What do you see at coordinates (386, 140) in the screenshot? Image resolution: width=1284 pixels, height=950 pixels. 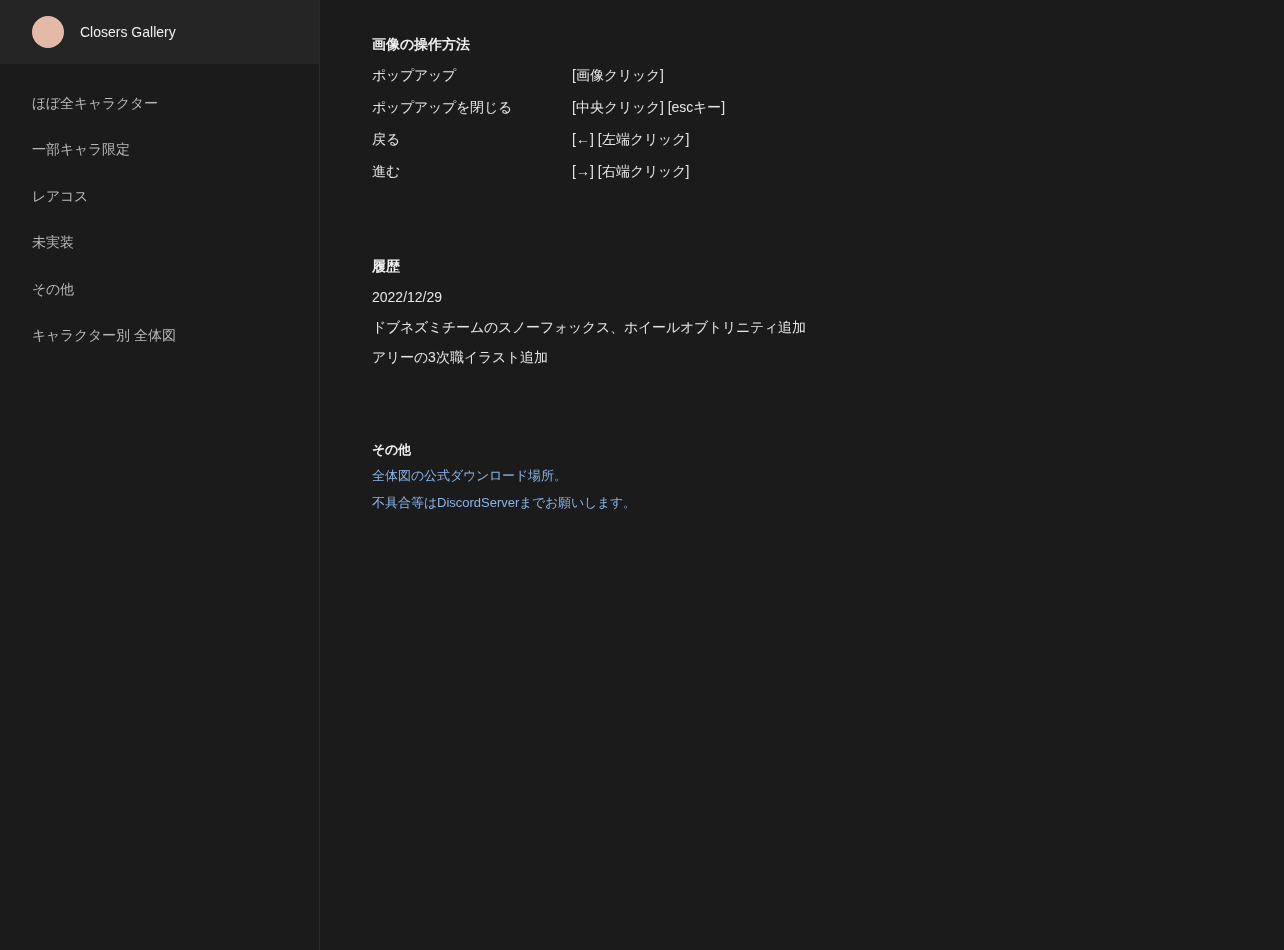 I see `action-label: 戻る` at bounding box center [386, 140].